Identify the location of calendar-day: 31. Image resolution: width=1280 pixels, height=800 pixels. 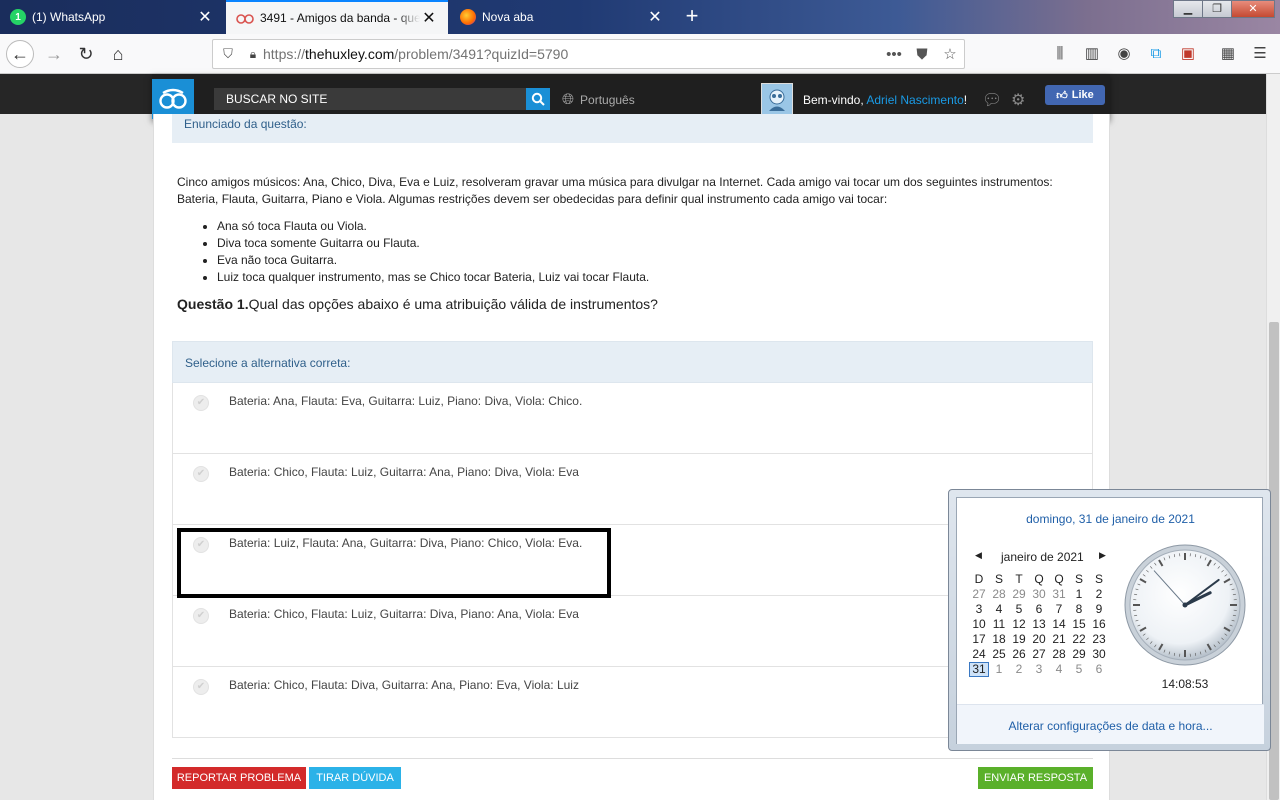
(1059, 594).